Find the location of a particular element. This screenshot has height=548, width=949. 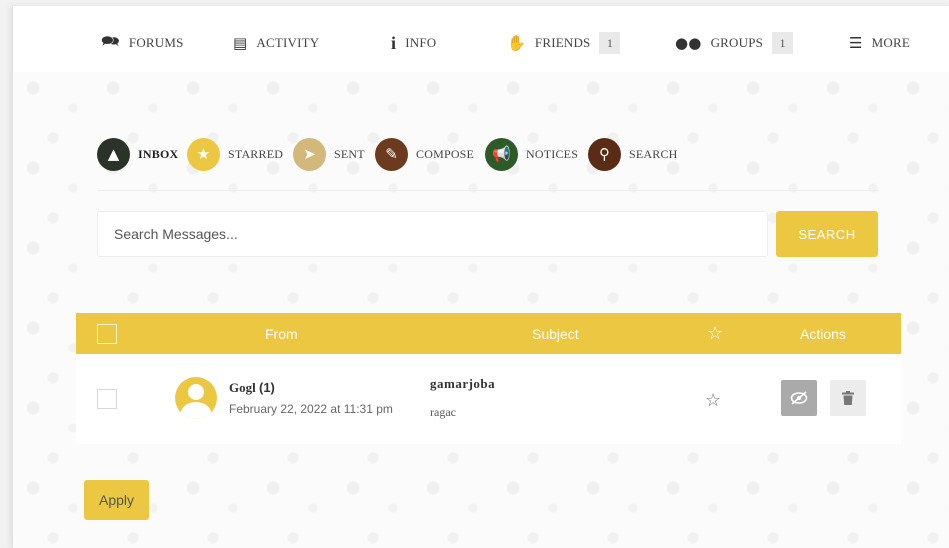

tab-sent-label: SENT is located at coordinates (349, 153).